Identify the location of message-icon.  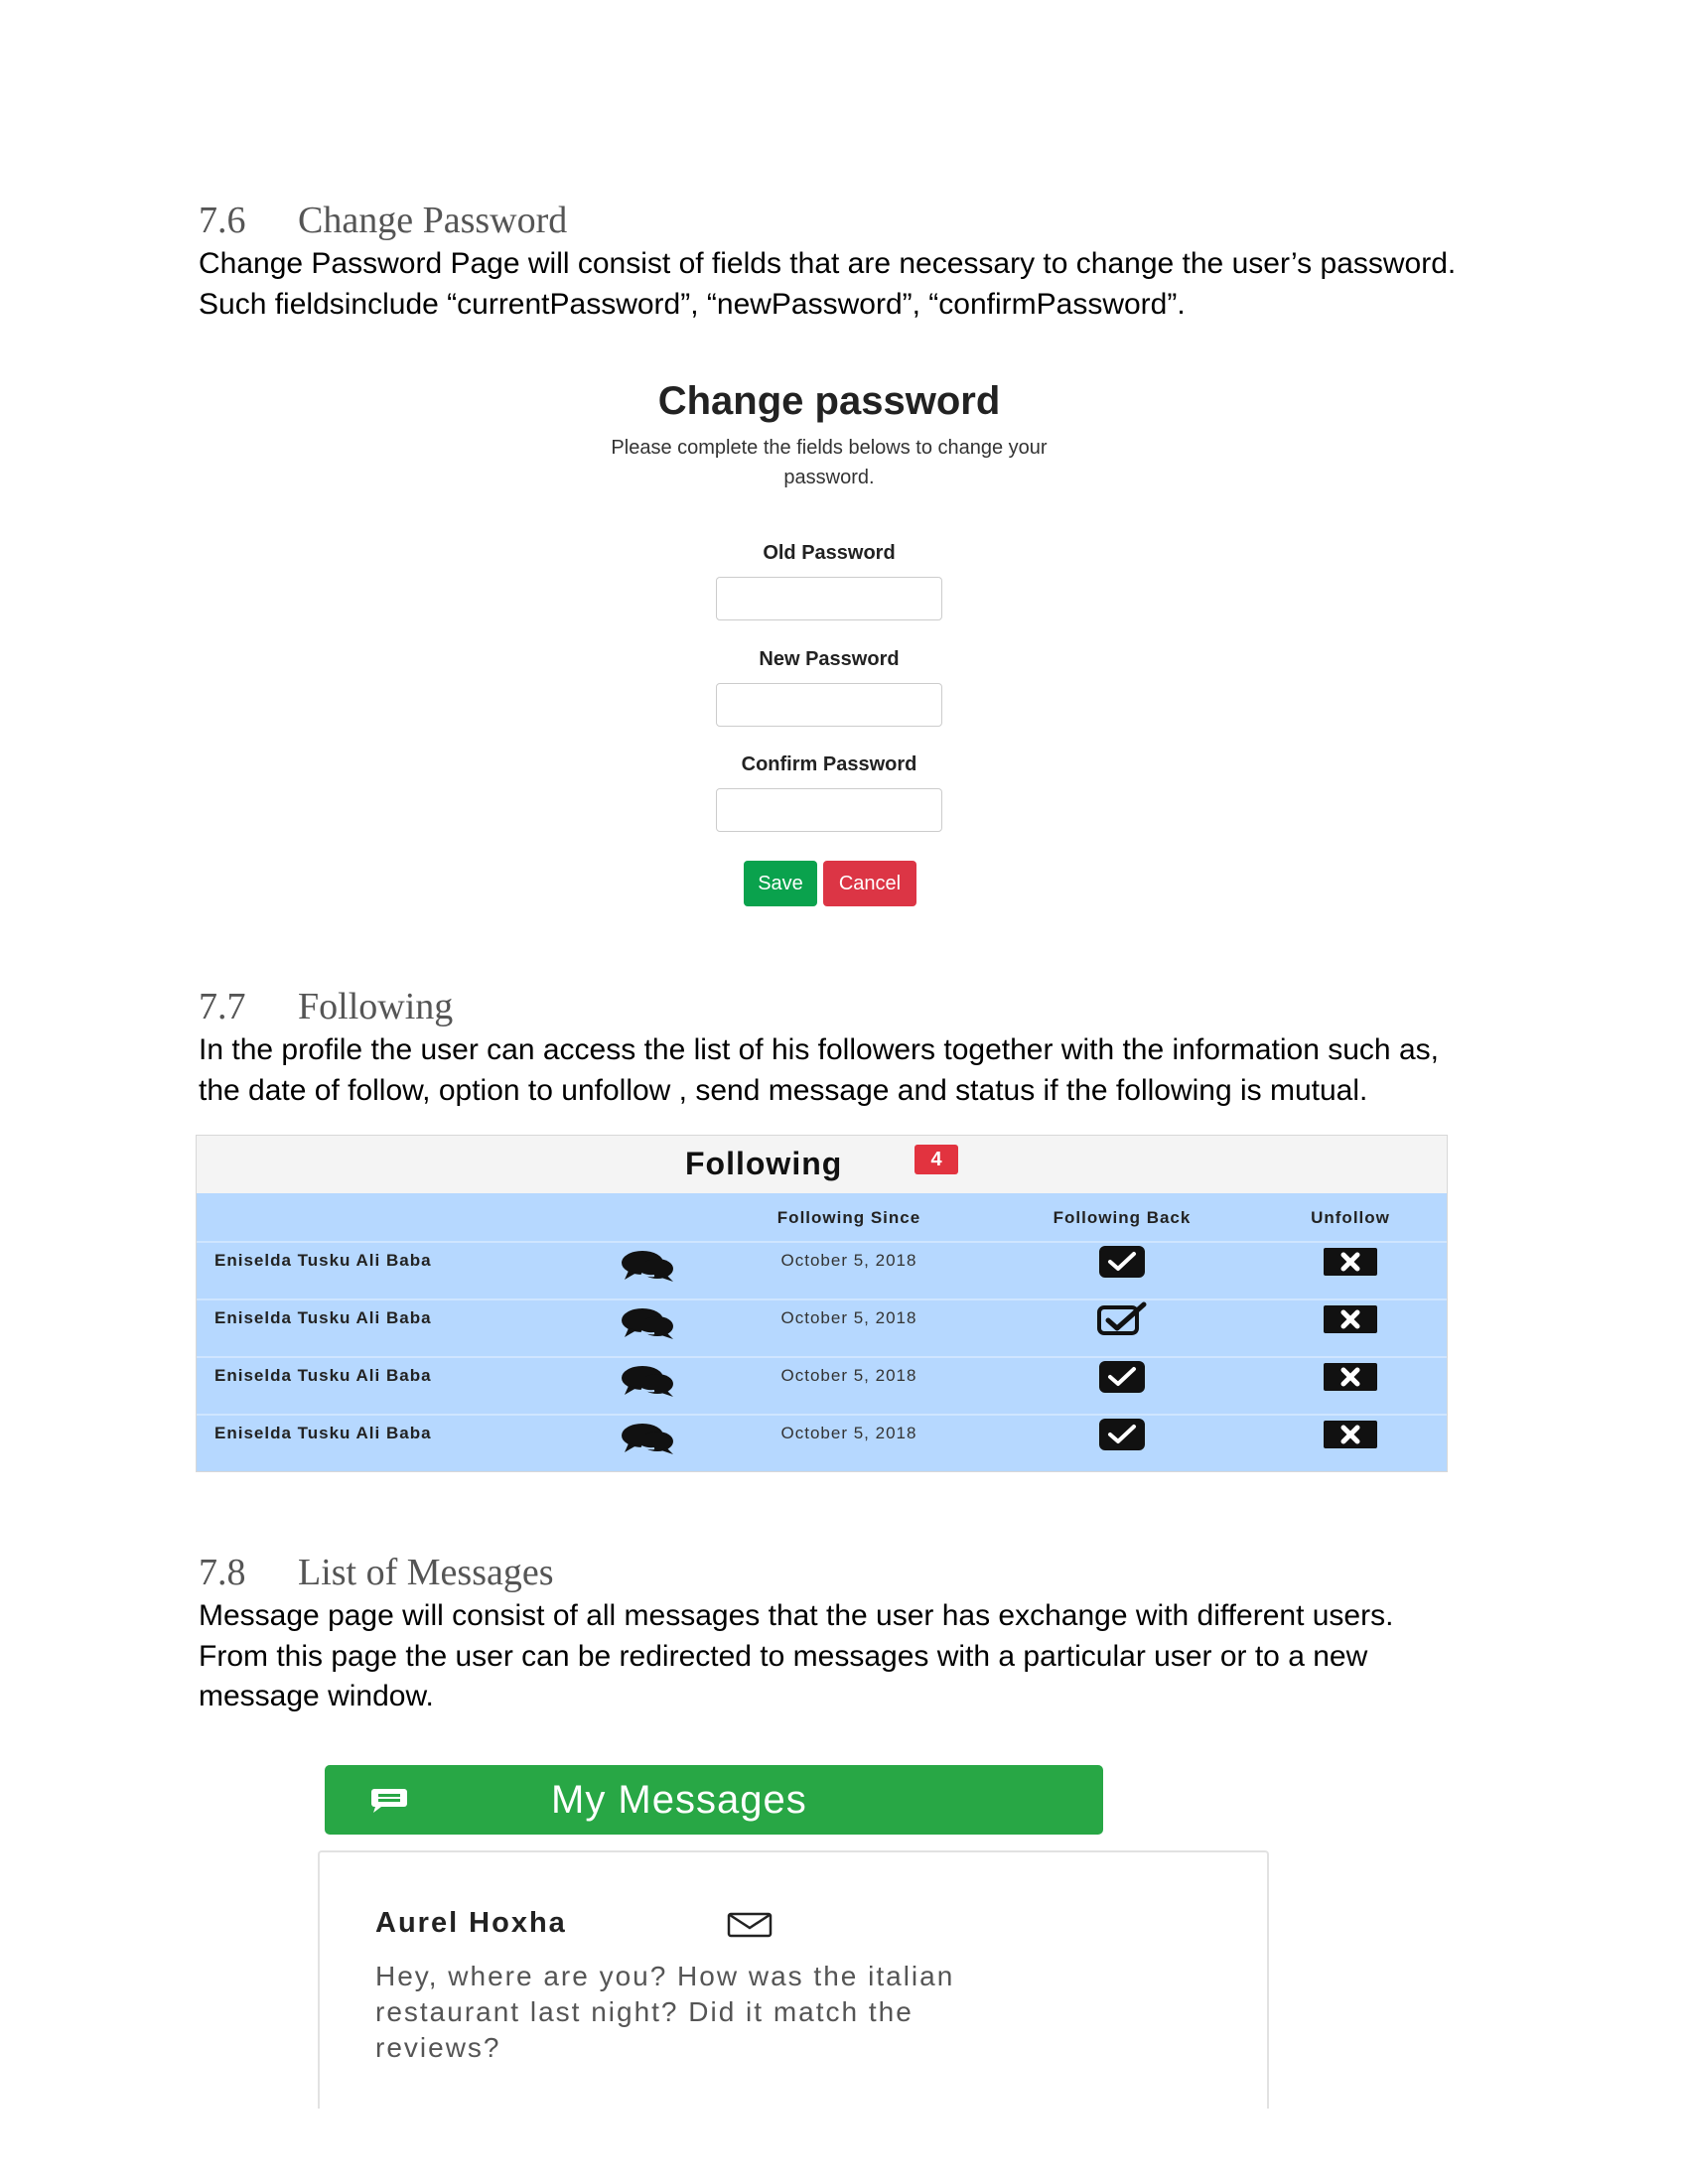
(389, 1801).